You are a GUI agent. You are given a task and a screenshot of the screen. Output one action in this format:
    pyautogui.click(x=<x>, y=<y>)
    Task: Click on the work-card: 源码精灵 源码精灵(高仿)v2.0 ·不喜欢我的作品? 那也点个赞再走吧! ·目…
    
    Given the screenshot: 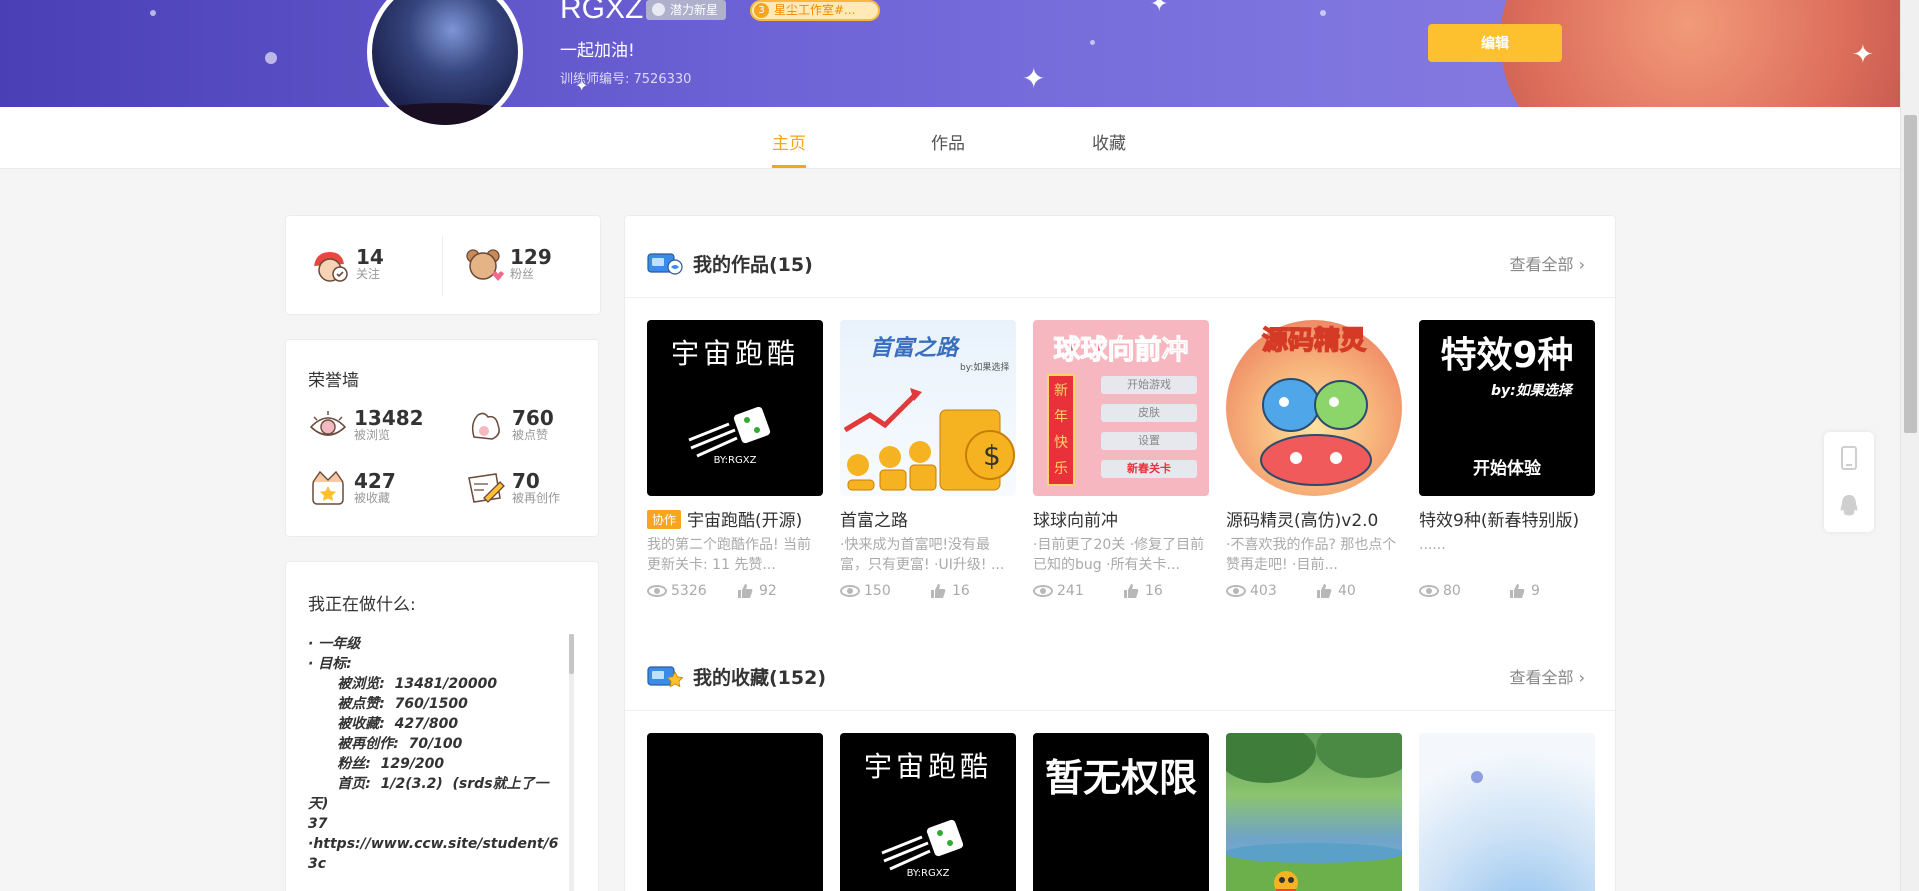 What is the action you would take?
    pyautogui.click(x=1314, y=459)
    